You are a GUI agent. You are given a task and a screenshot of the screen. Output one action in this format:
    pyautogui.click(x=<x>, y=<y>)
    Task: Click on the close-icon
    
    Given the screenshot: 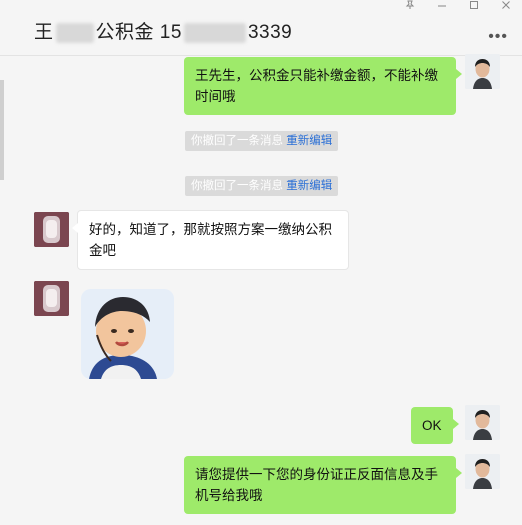 What is the action you would take?
    pyautogui.click(x=506, y=6)
    